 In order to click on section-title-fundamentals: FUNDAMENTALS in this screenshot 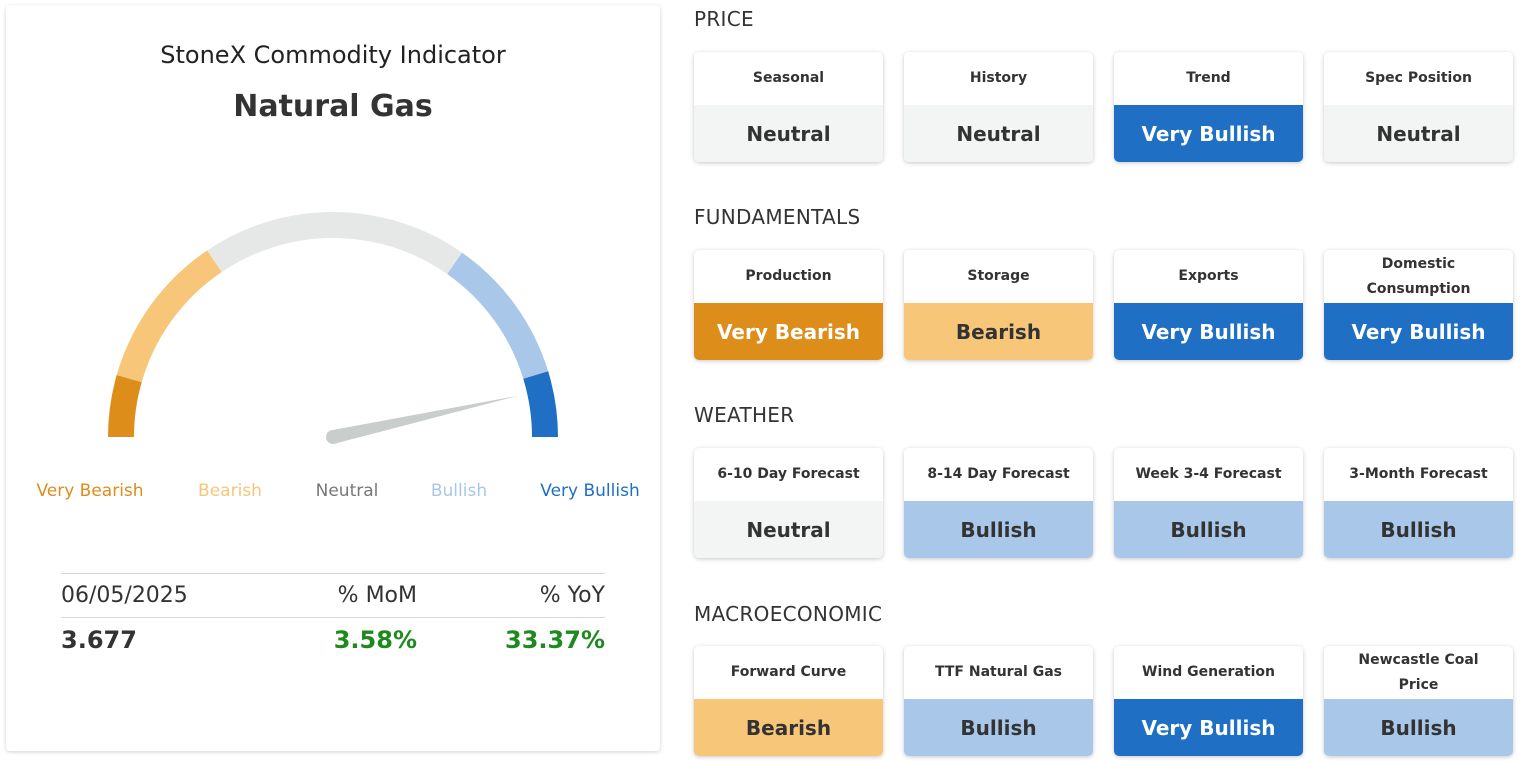, I will do `click(777, 217)`.